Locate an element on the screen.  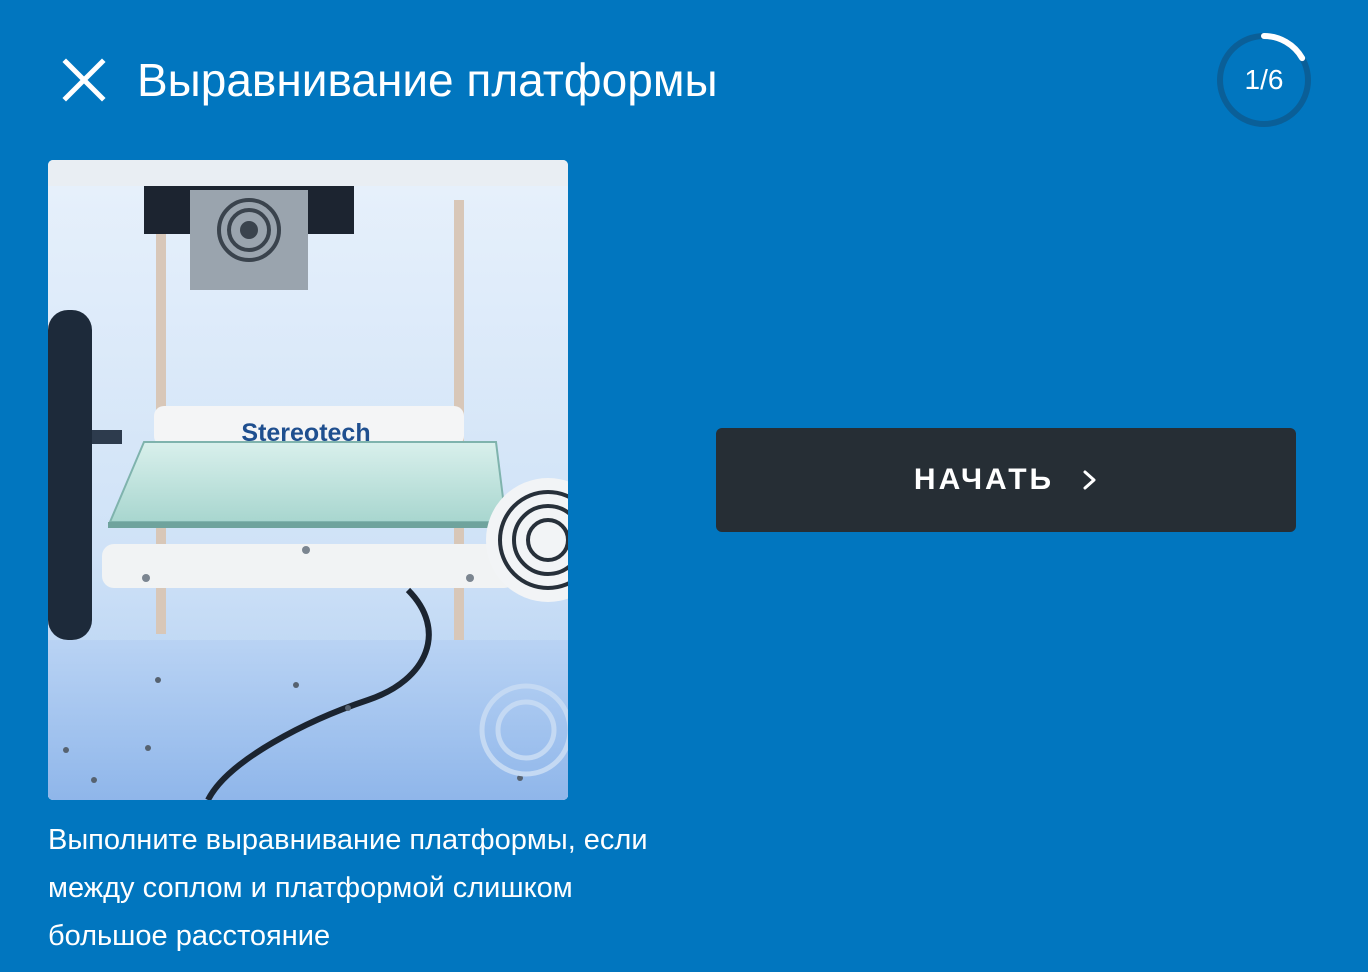
close-button is located at coordinates (84, 80).